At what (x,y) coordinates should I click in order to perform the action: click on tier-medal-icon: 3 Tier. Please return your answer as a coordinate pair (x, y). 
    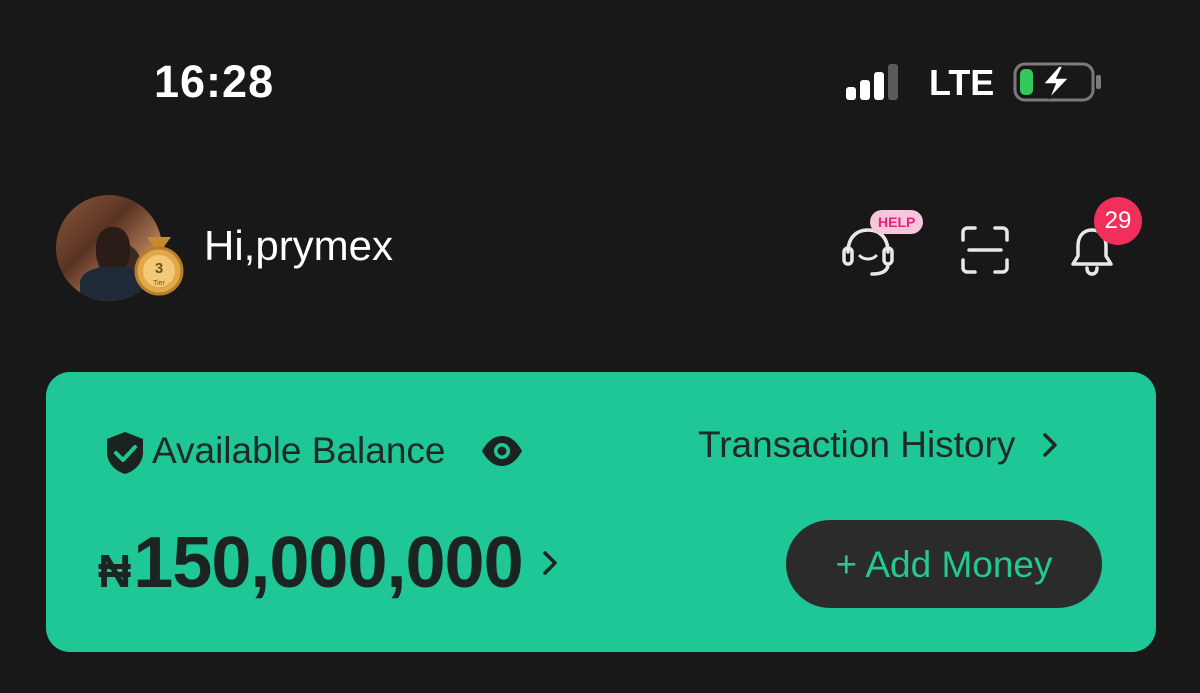
    Looking at the image, I should click on (159, 266).